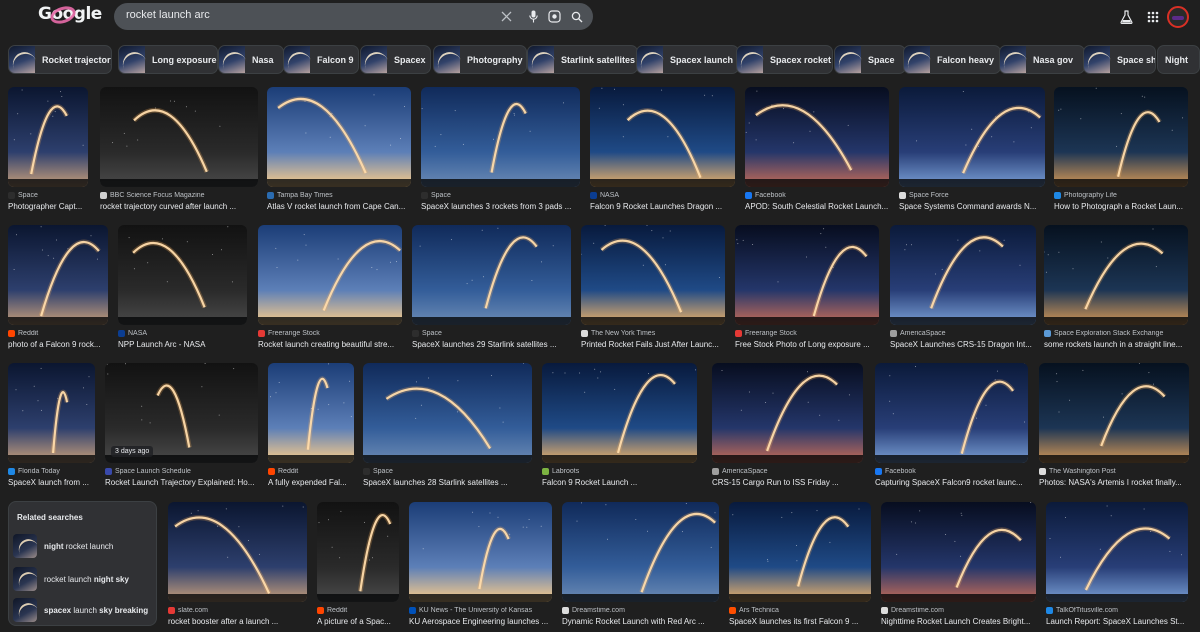 The image size is (1200, 632). Describe the element at coordinates (179, 195) in the screenshot. I see `result-source: BBC Science Focus Magazine` at that location.